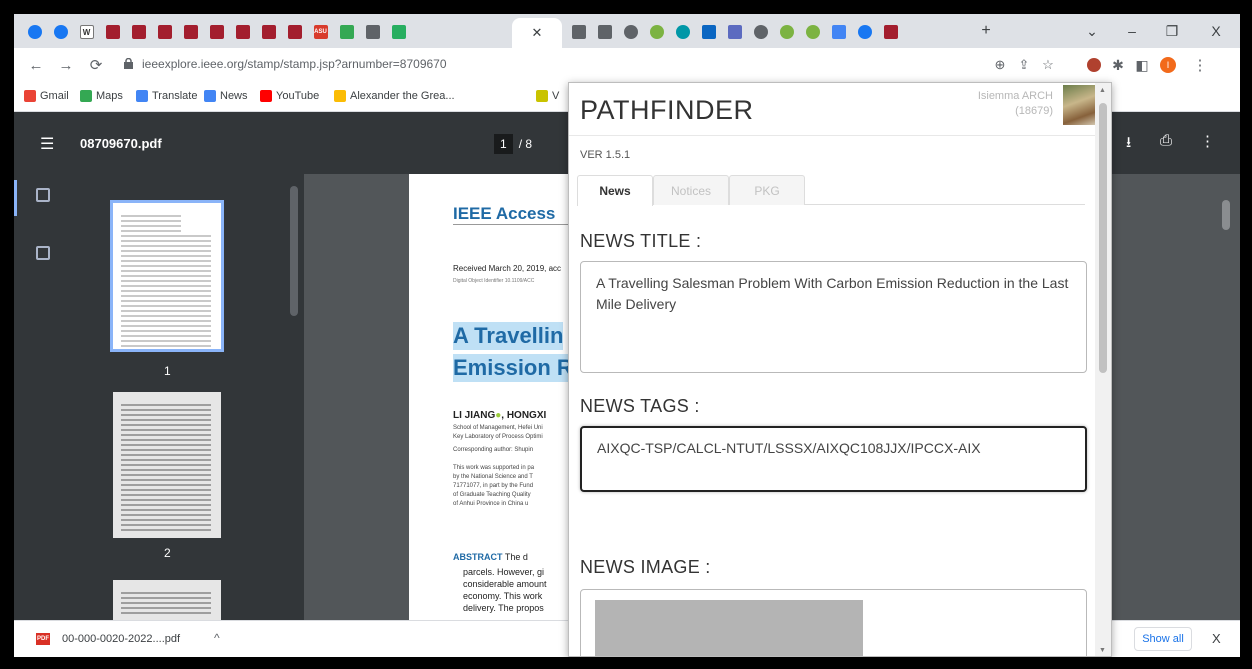 The height and width of the screenshot is (669, 1252). What do you see at coordinates (1024, 65) in the screenshot?
I see `share-icon: ⇪` at bounding box center [1024, 65].